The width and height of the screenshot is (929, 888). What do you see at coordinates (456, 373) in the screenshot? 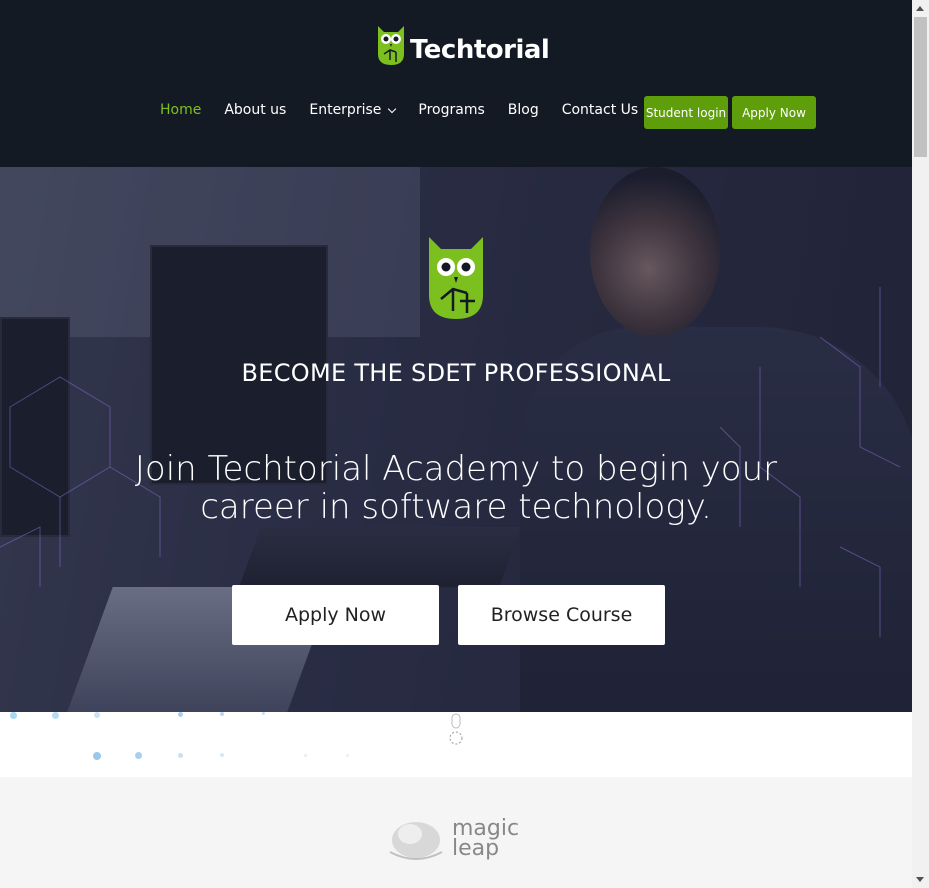
I see `hero-title: BECOME THE SDET PROFESSIONAL` at bounding box center [456, 373].